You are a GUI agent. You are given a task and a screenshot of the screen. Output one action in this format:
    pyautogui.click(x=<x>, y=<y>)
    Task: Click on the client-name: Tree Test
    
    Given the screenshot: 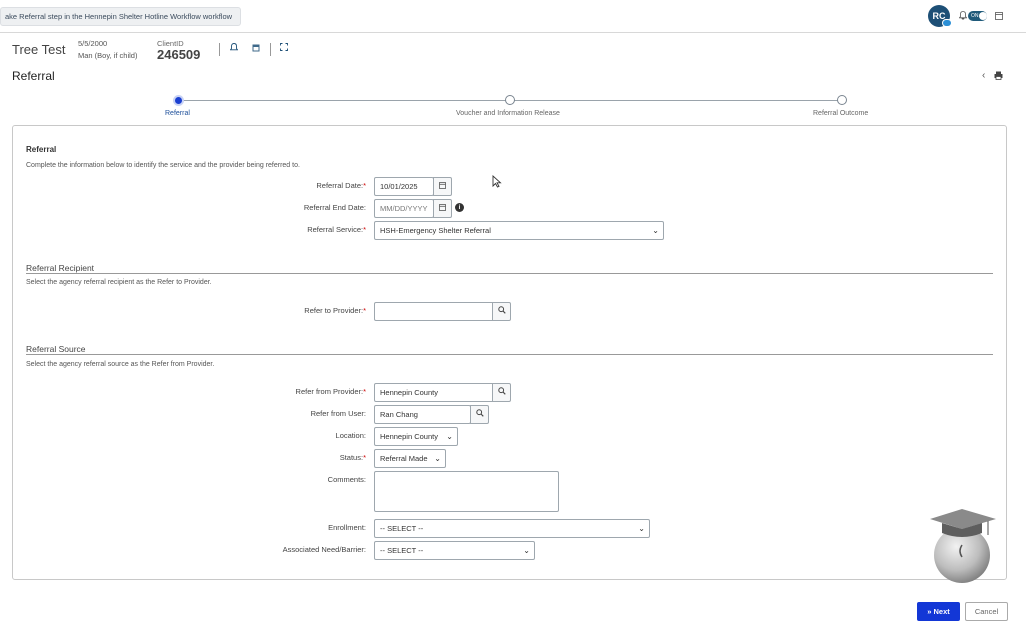 What is the action you would take?
    pyautogui.click(x=39, y=49)
    